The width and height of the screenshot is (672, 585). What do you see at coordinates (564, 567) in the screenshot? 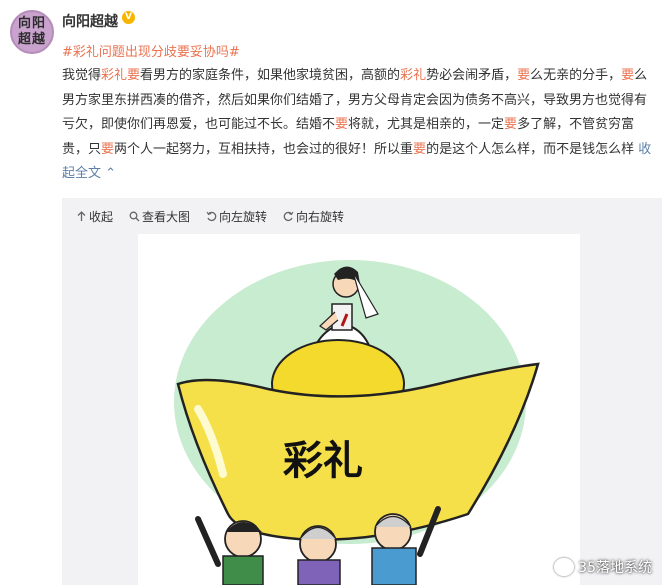
I see `wechat-icon` at bounding box center [564, 567].